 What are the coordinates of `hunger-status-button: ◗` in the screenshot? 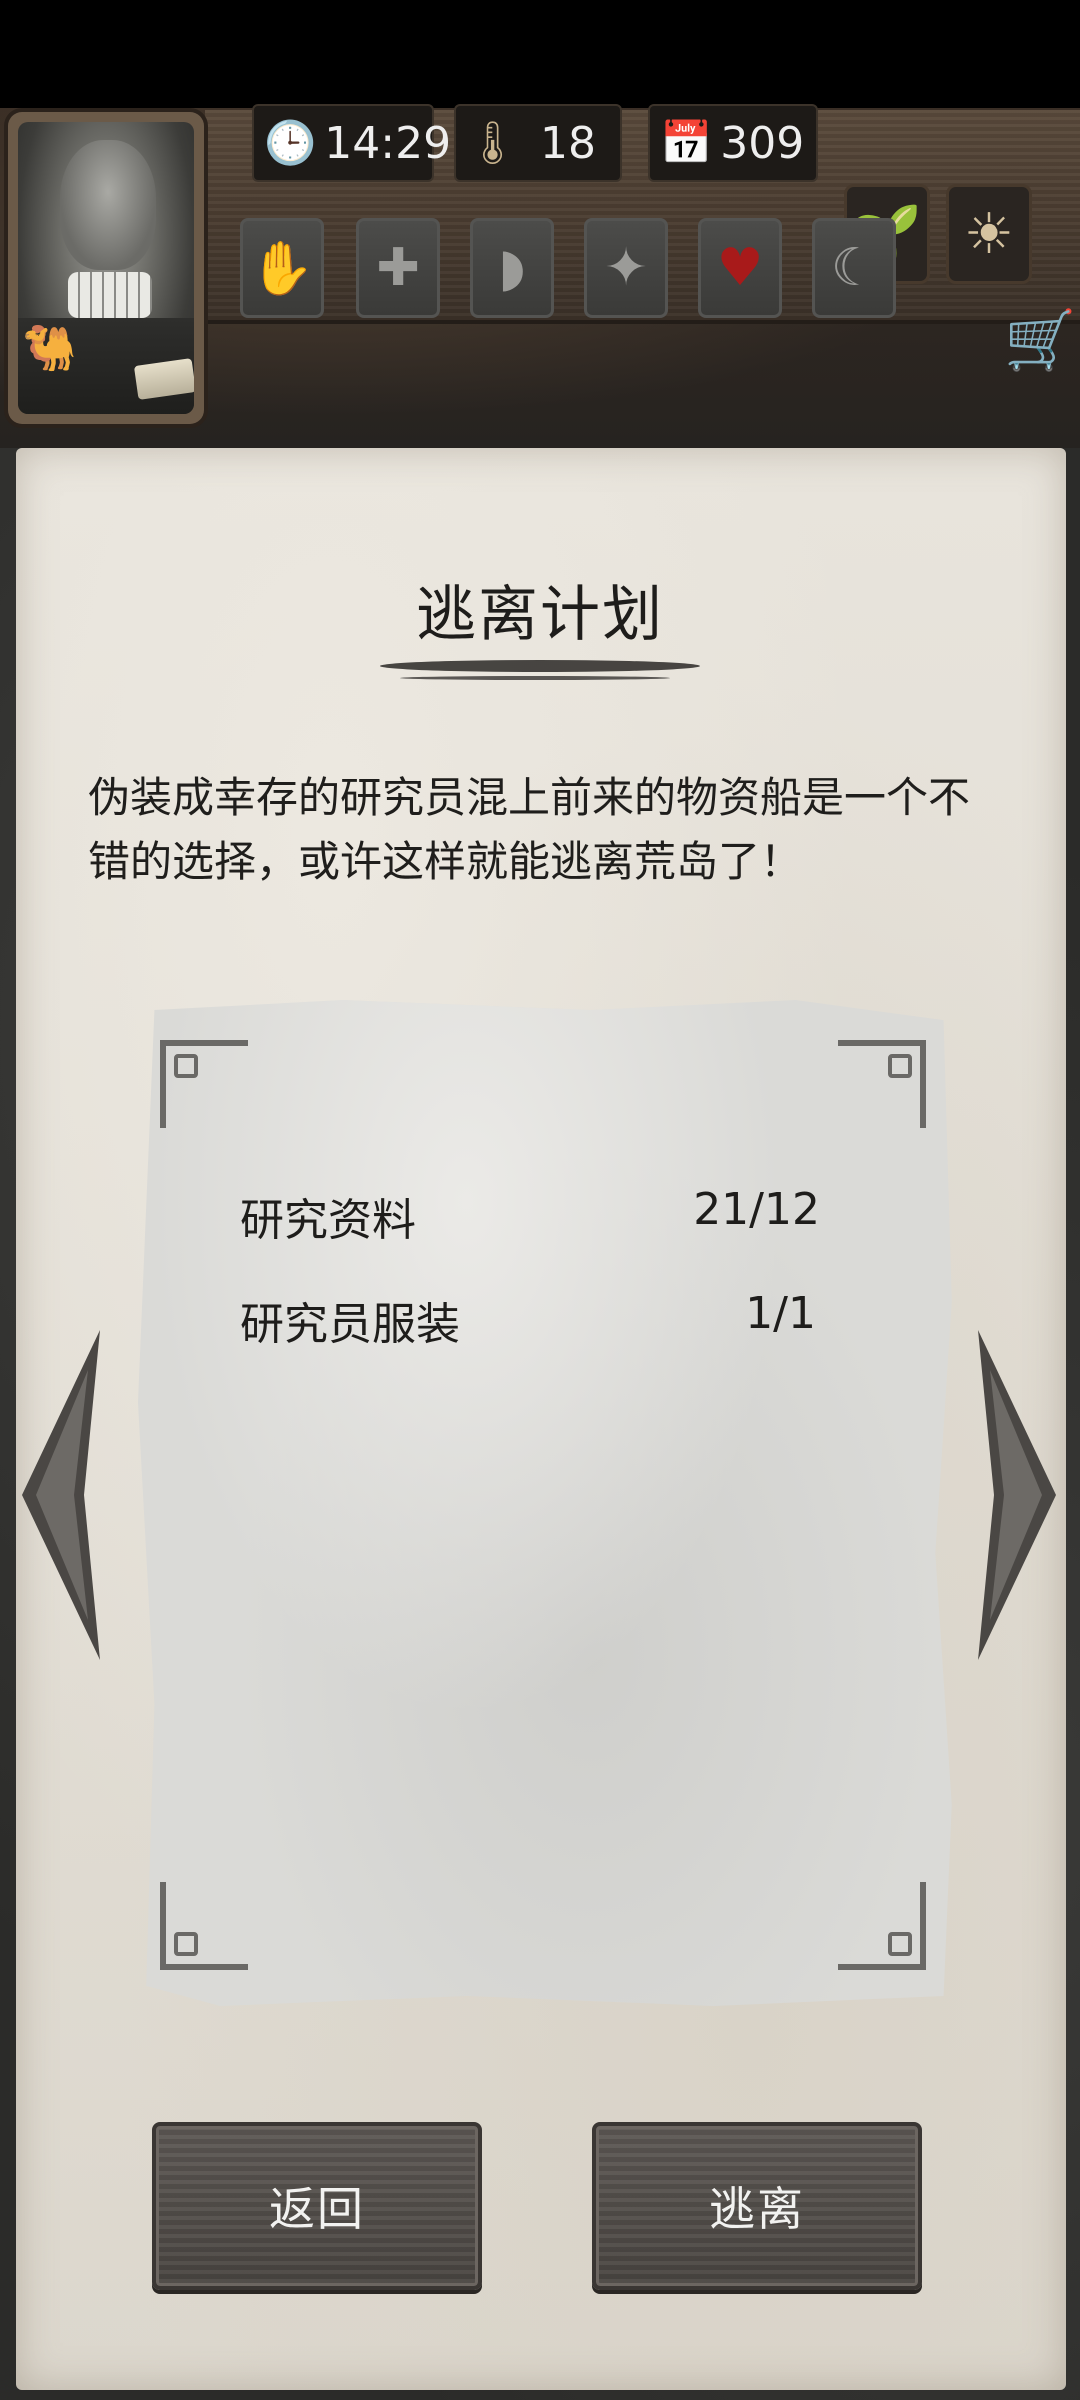 It's located at (512, 268).